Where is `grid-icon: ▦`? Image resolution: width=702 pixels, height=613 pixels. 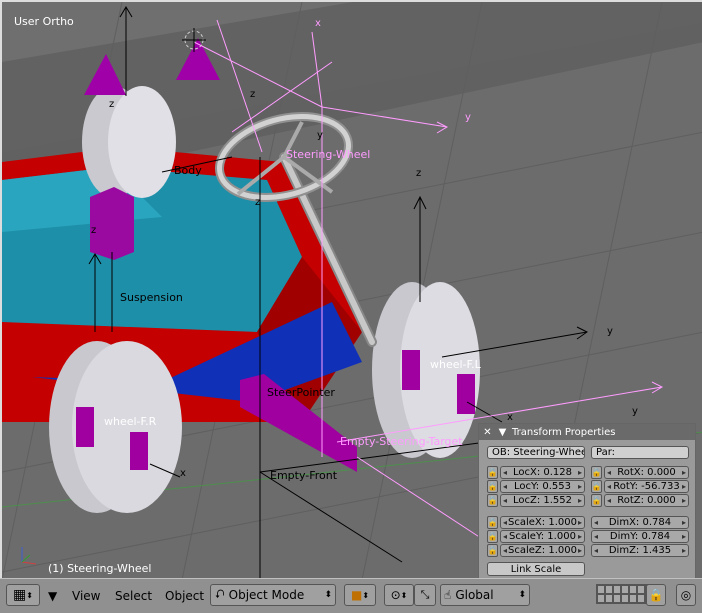 grid-icon: ▦ is located at coordinates (20, 595).